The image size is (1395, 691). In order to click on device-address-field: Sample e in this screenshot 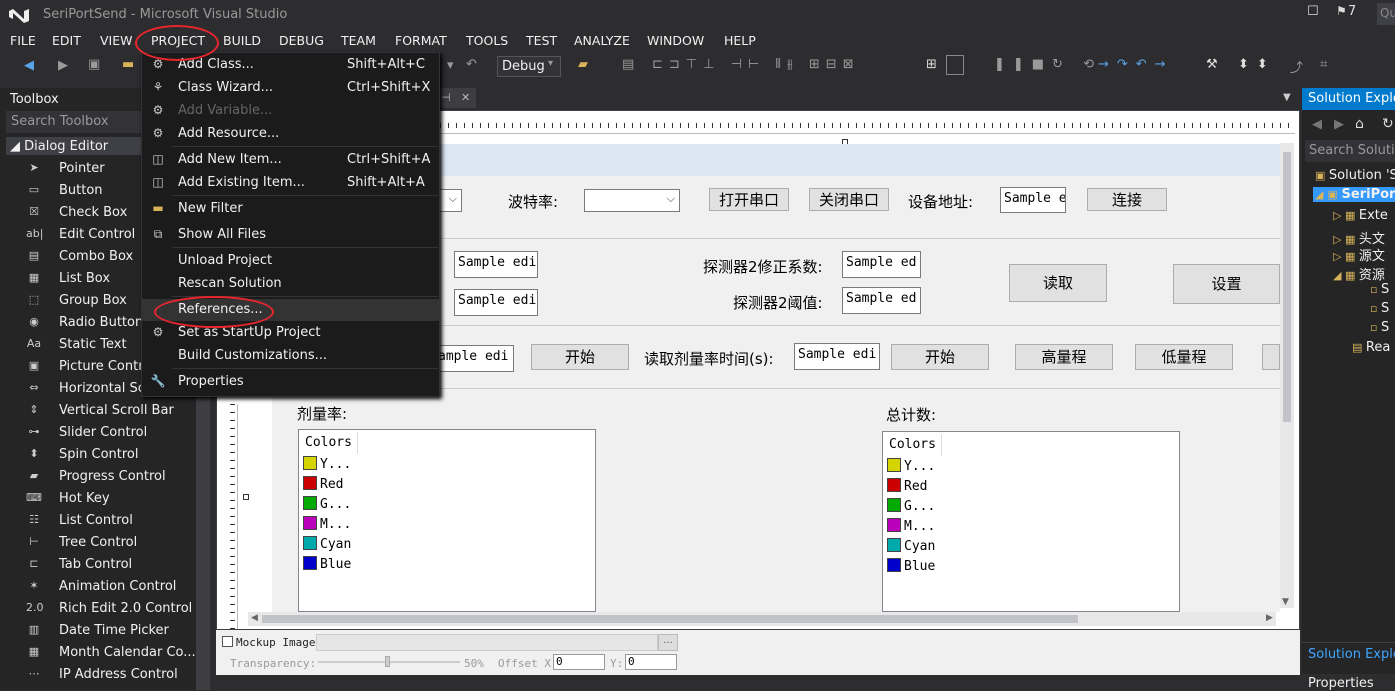, I will do `click(1033, 200)`.